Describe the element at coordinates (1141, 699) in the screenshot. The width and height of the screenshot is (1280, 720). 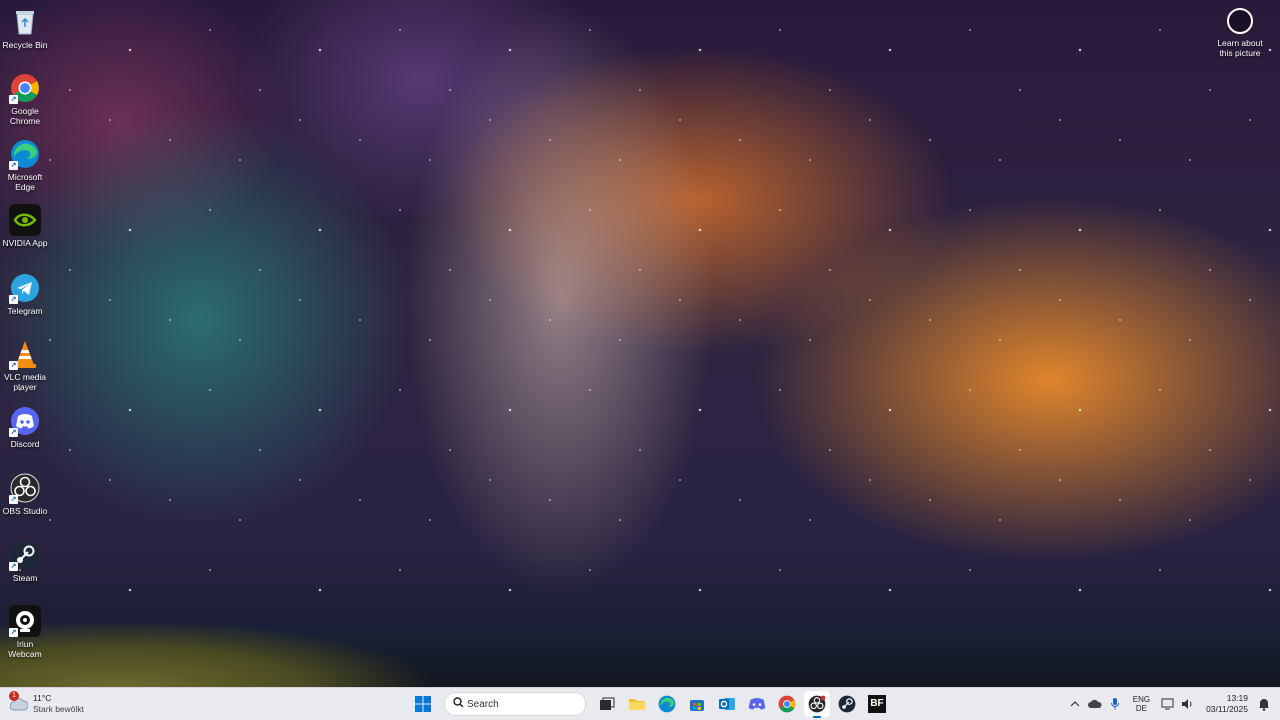
I see `language-line1: ENG` at that location.